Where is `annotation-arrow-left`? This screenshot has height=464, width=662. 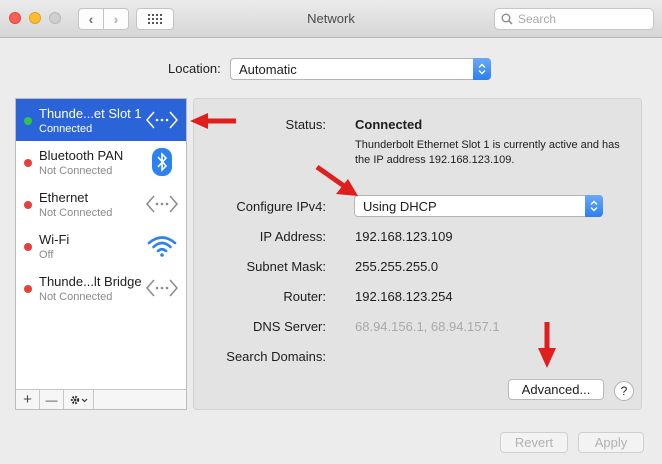
annotation-arrow-left is located at coordinates (213, 121).